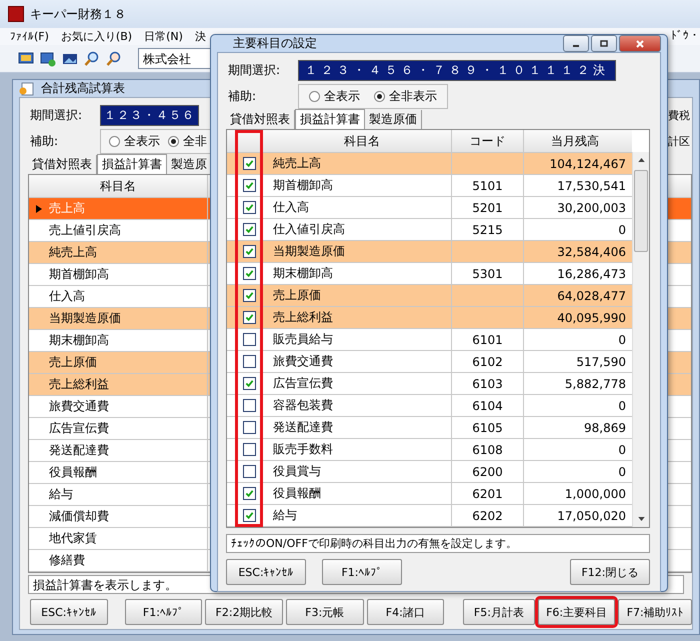 The image size is (700, 641). What do you see at coordinates (149, 115) in the screenshot?
I see `period-field: １２３・４５６` at bounding box center [149, 115].